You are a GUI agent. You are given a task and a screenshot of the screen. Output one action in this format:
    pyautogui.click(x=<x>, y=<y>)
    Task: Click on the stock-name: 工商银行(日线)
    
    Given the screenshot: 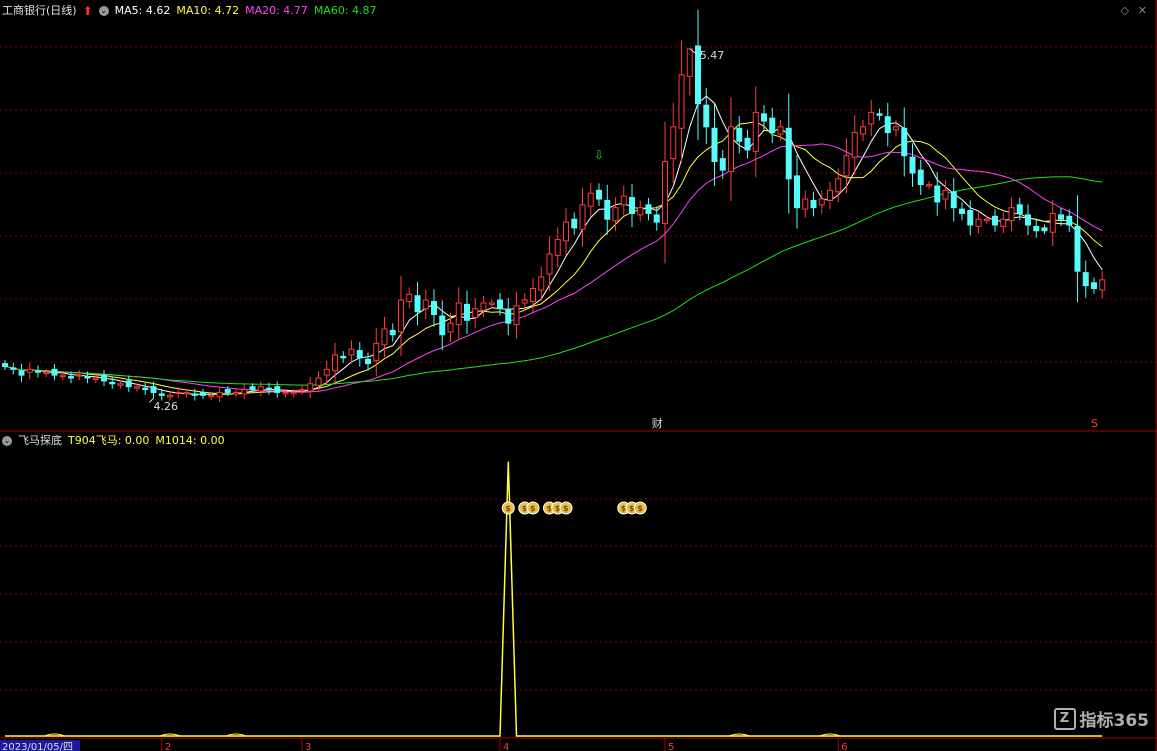 What is the action you would take?
    pyautogui.click(x=39, y=11)
    